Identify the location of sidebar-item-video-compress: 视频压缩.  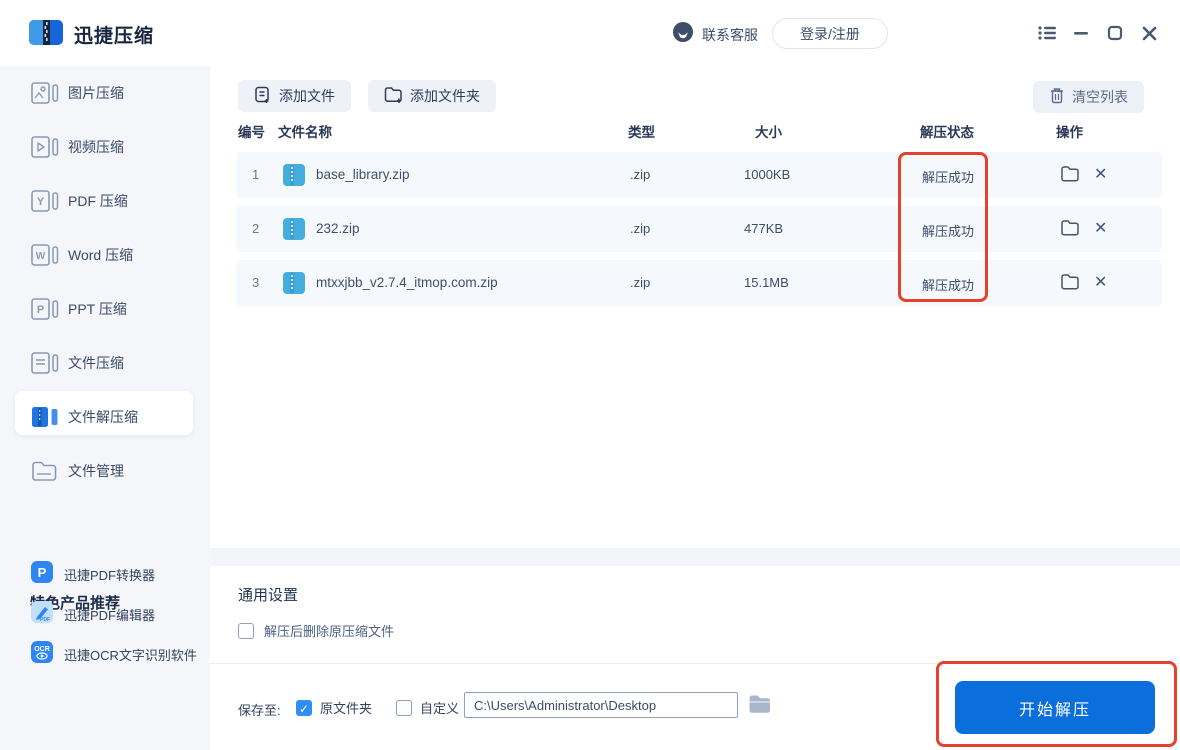
(105, 147).